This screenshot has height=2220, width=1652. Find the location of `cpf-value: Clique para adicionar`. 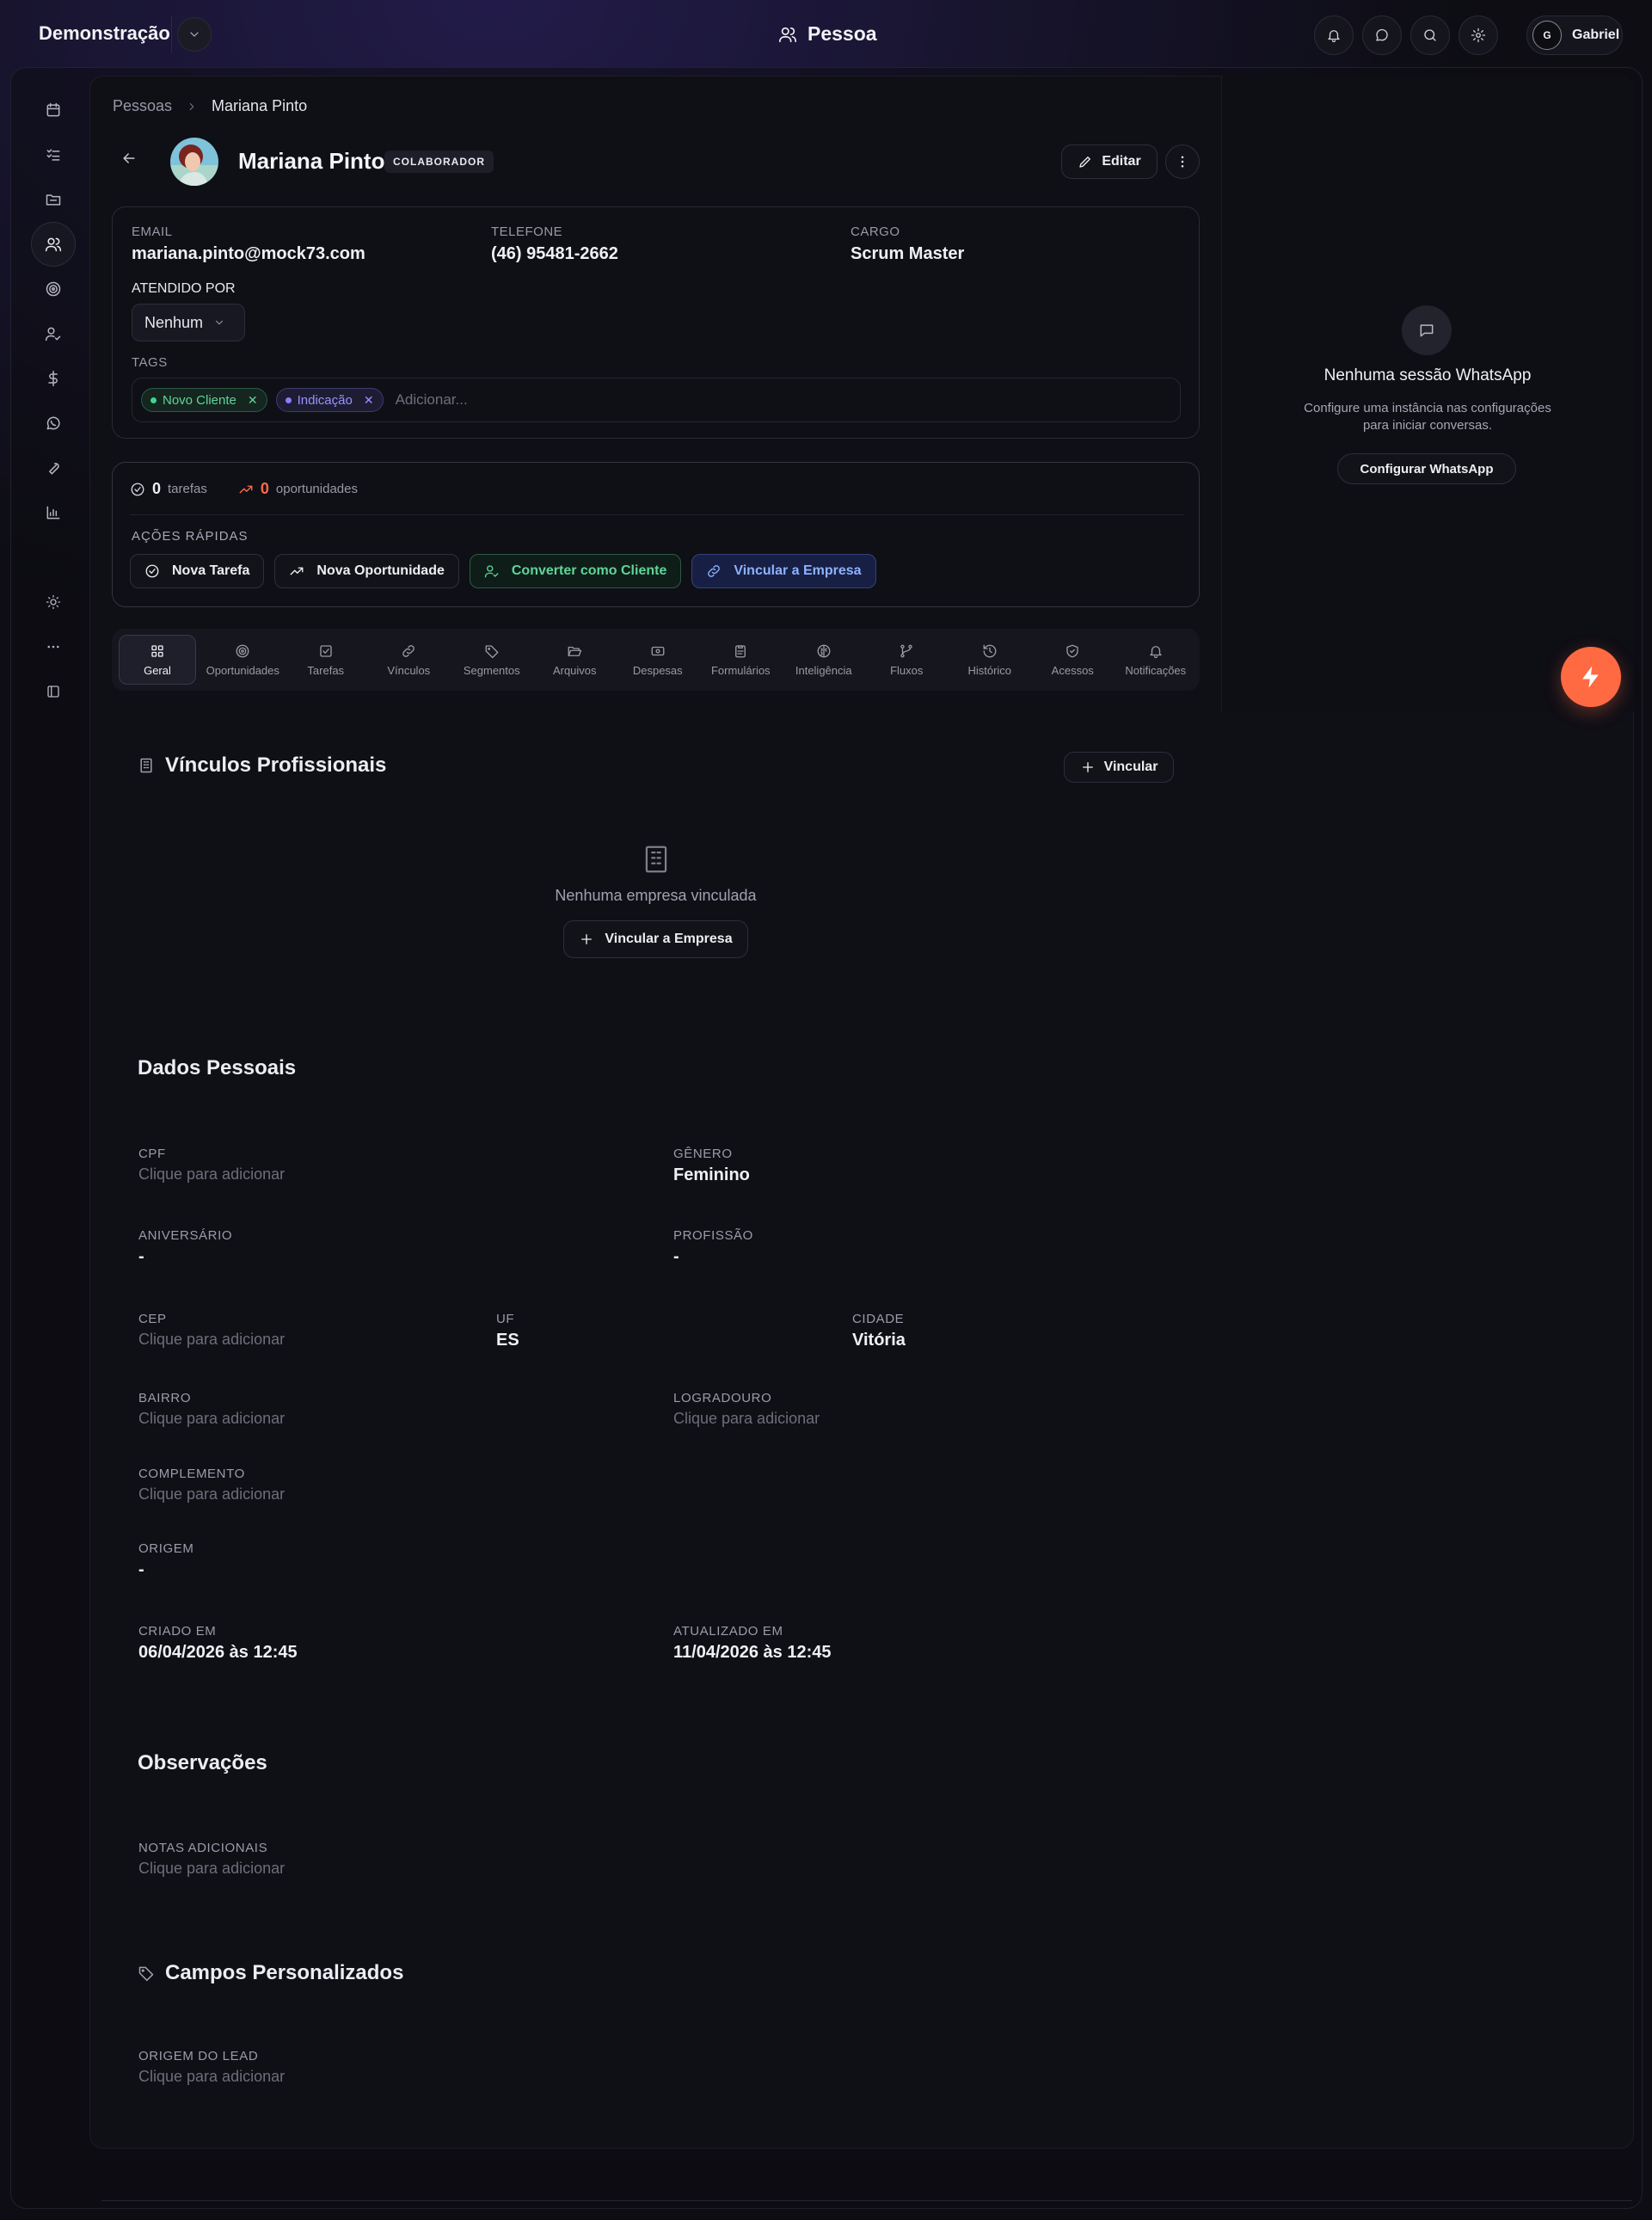

cpf-value: Clique para adicionar is located at coordinates (211, 1174).